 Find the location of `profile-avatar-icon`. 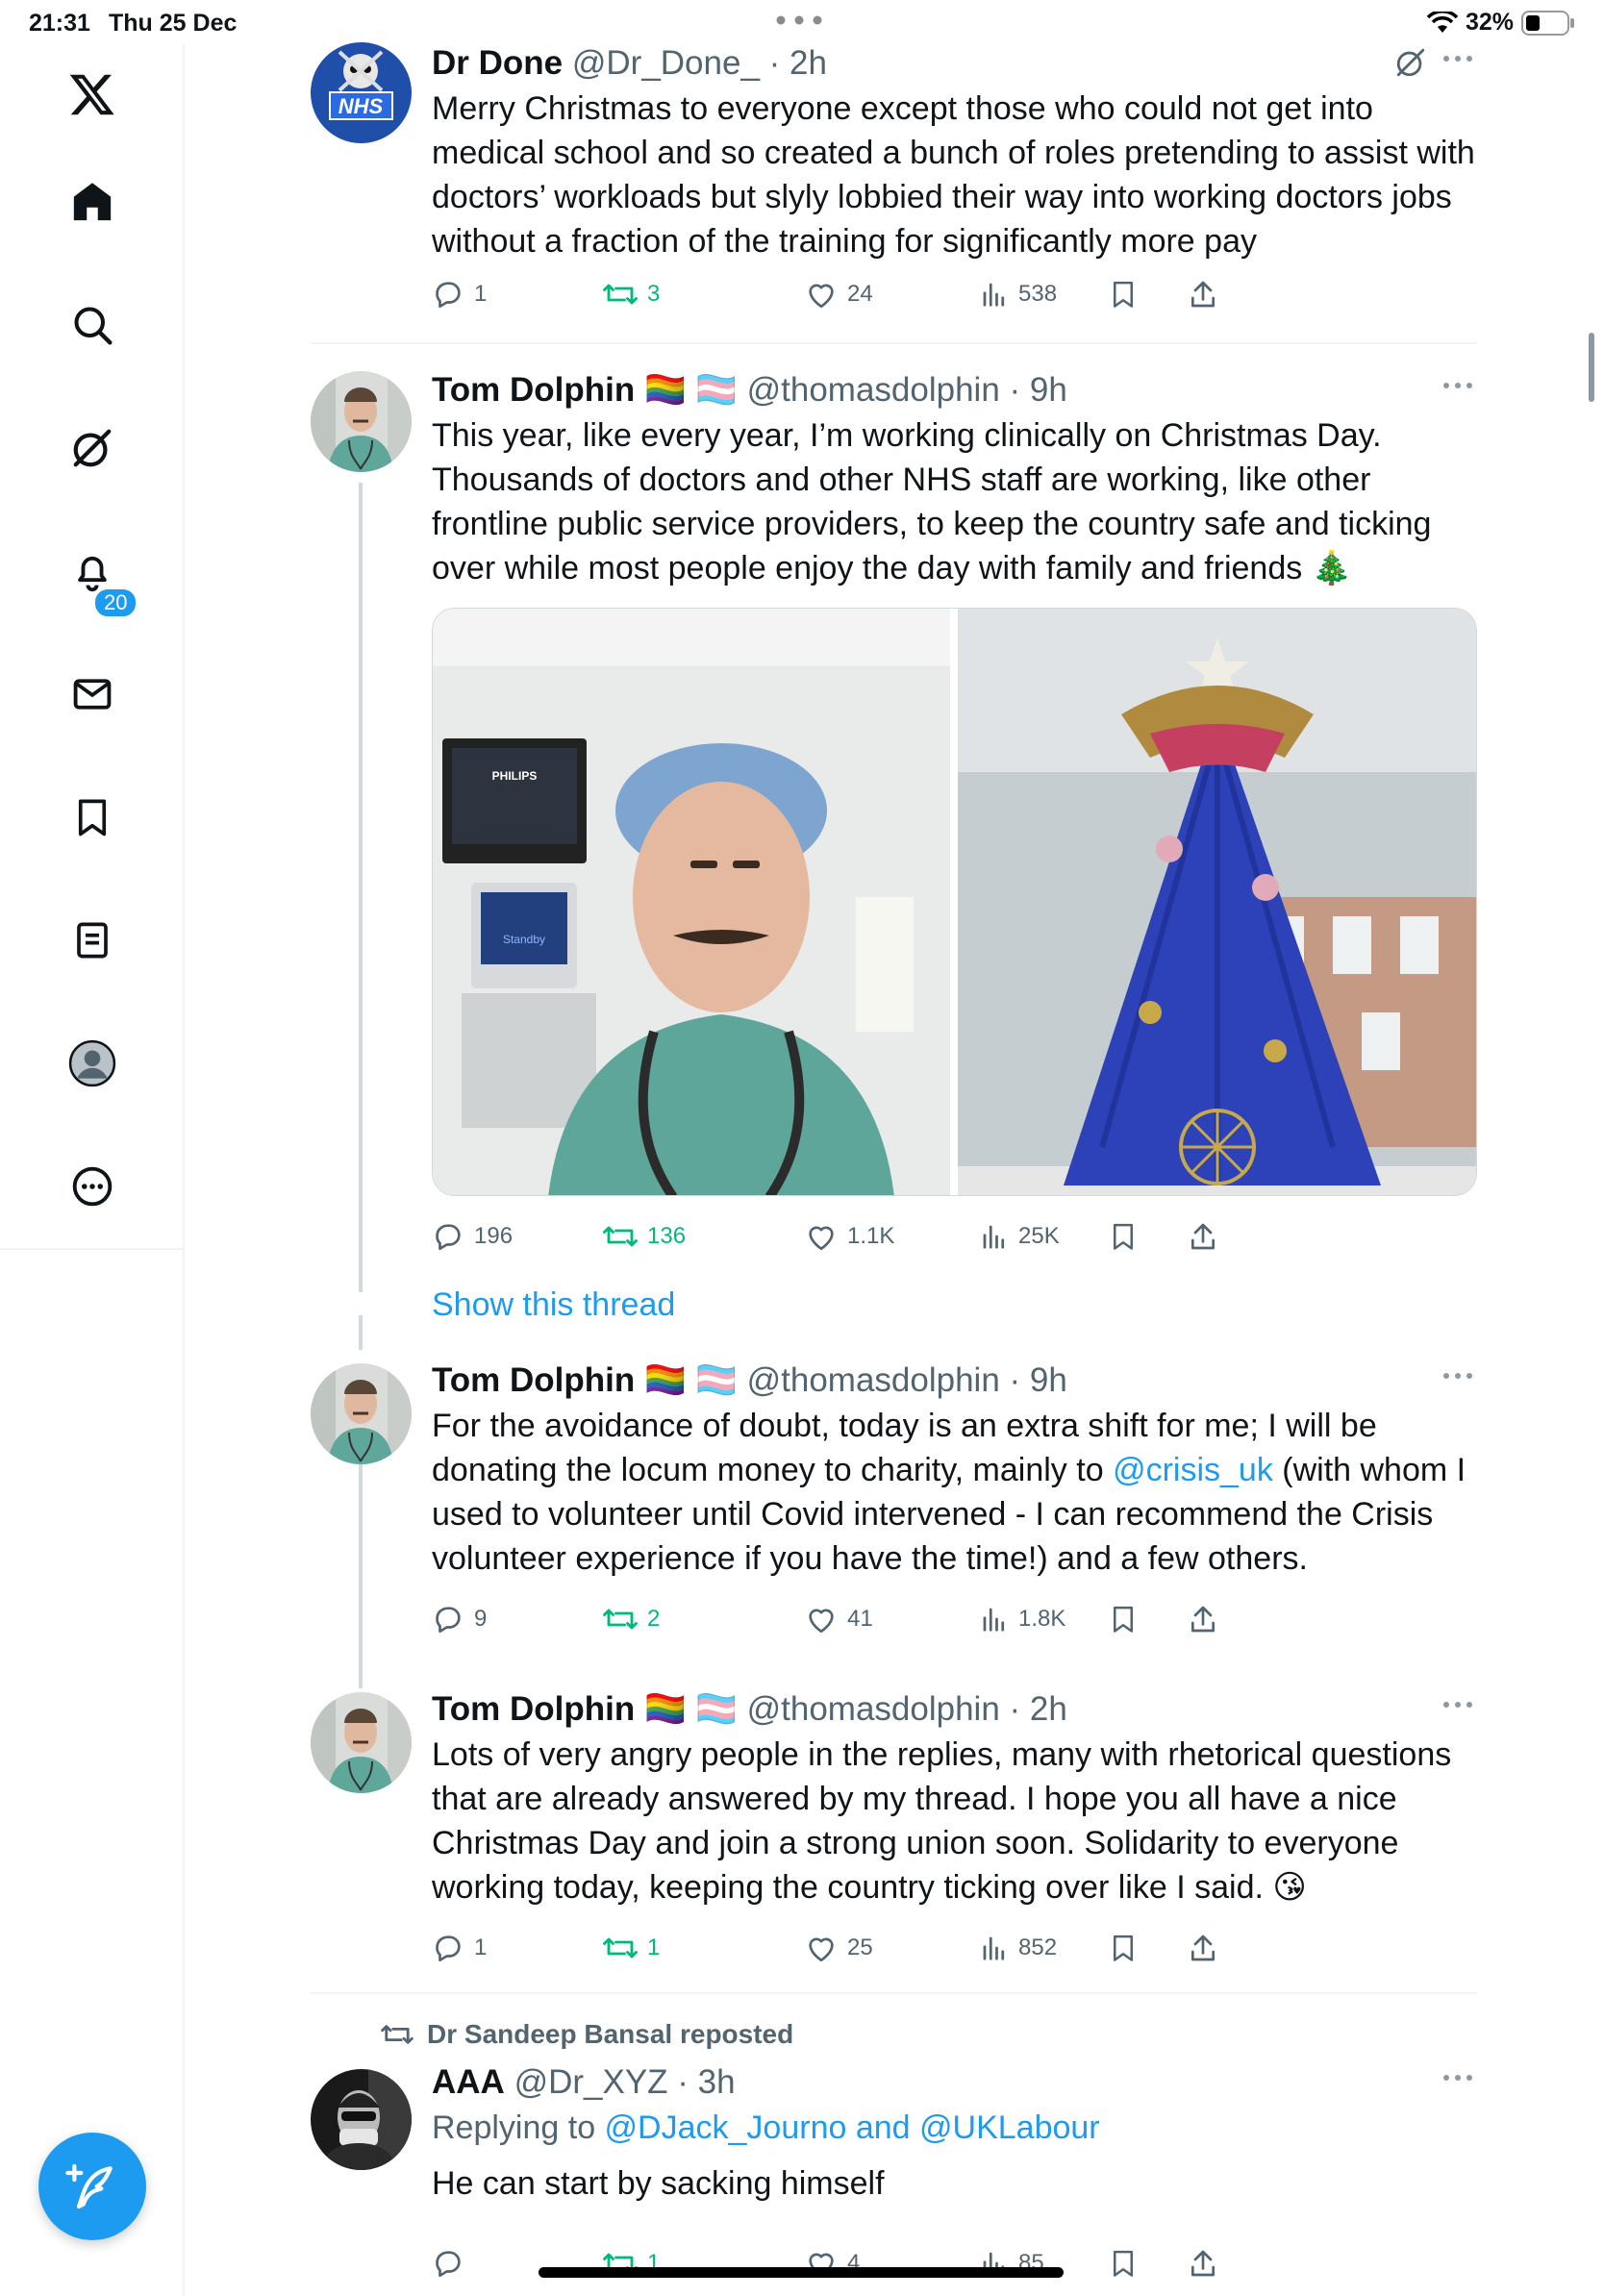

profile-avatar-icon is located at coordinates (92, 1063).